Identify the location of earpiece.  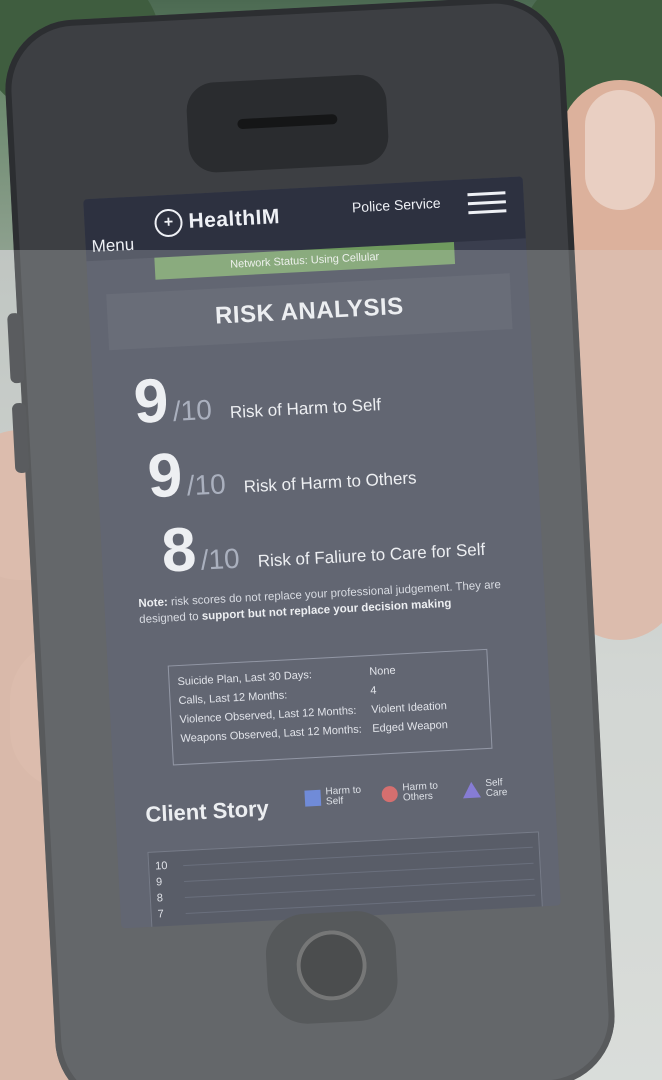
(287, 121).